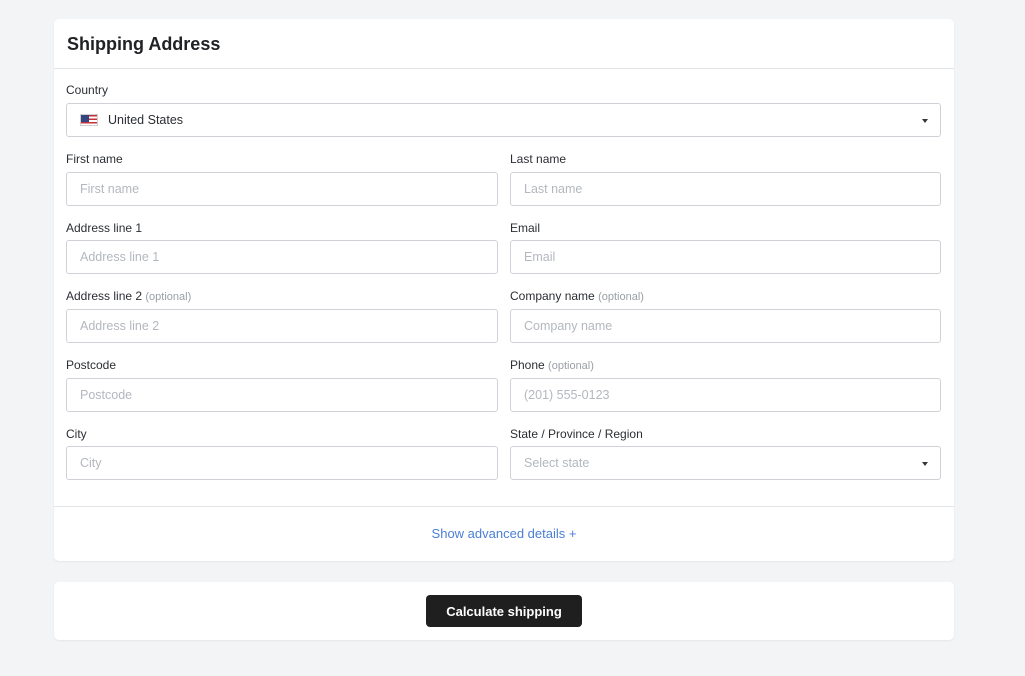  I want to click on city-field: City, so click(282, 463).